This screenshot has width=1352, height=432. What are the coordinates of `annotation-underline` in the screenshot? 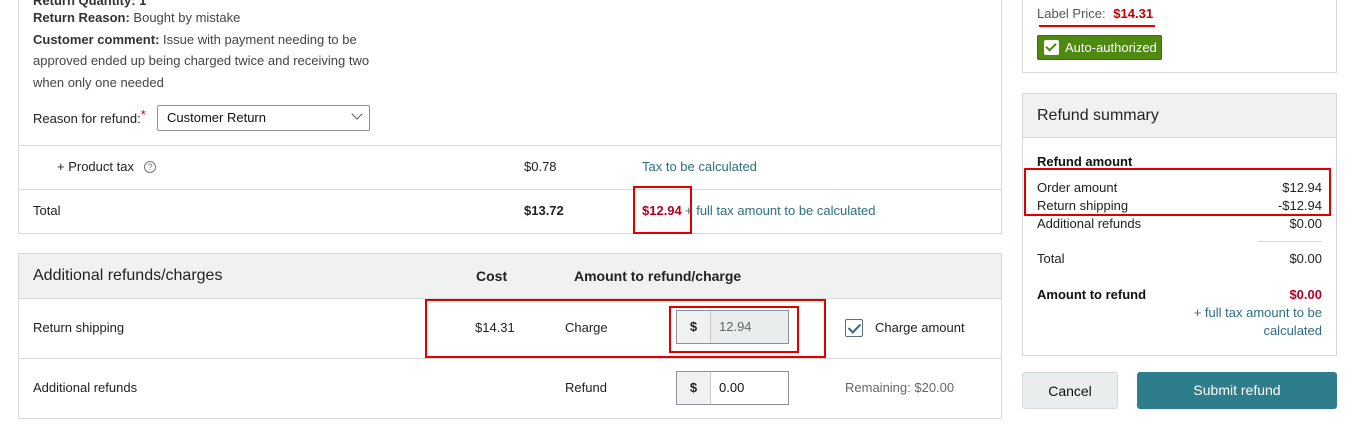 It's located at (1097, 26).